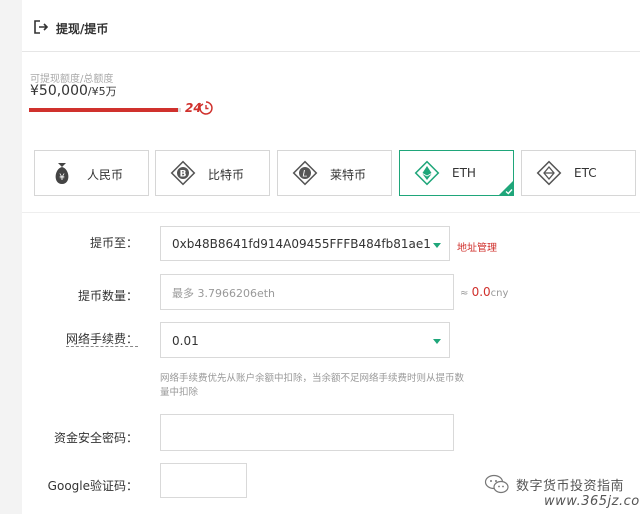 The width and height of the screenshot is (640, 514). I want to click on google-label: Google验证码：, so click(92, 486).